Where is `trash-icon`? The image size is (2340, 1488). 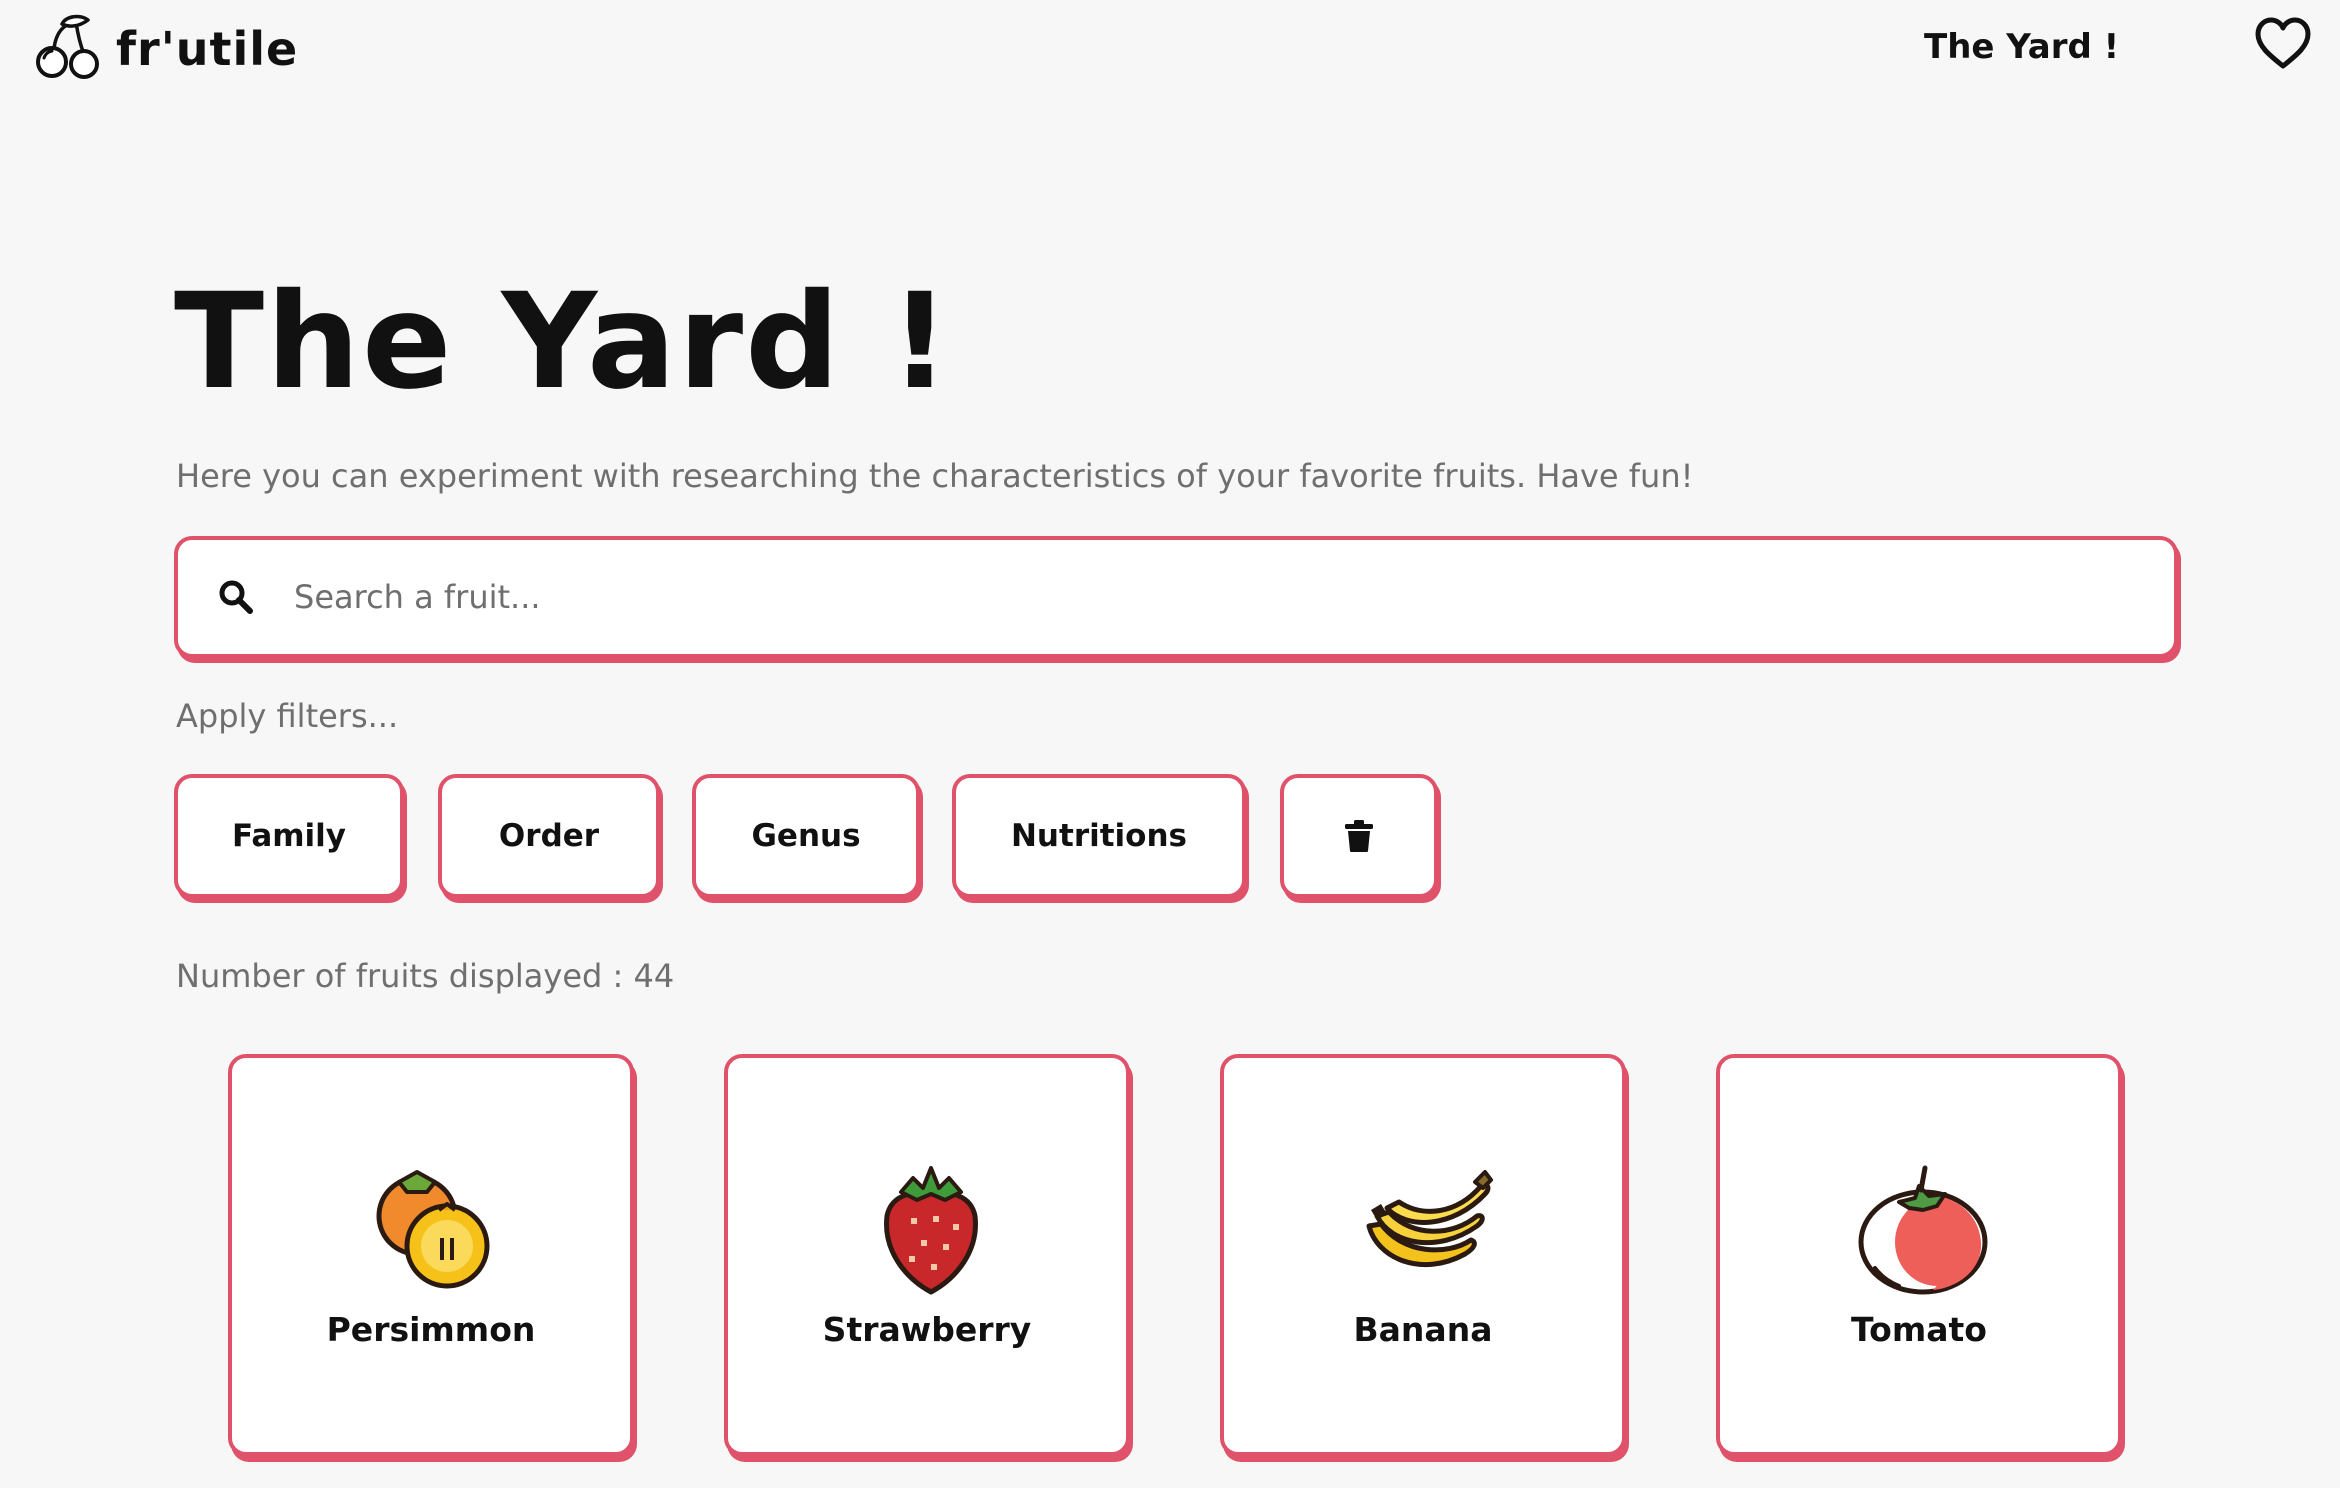 trash-icon is located at coordinates (1359, 836).